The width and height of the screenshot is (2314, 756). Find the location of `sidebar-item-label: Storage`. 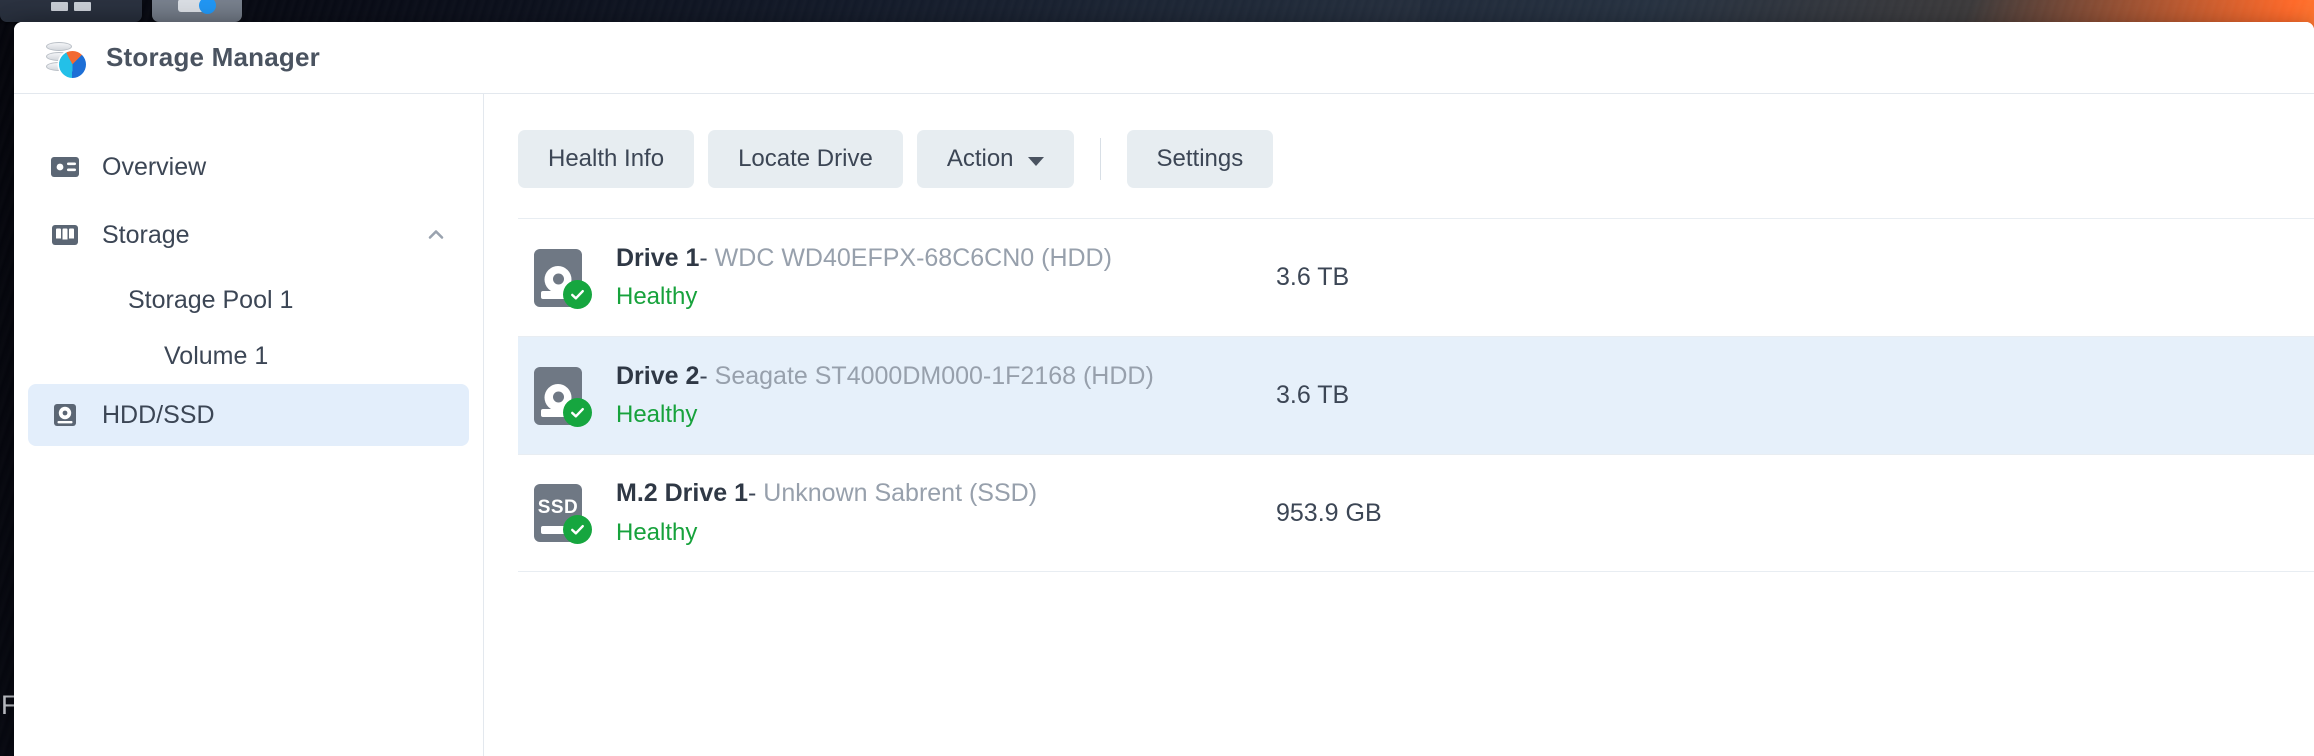

sidebar-item-label: Storage is located at coordinates (146, 234).